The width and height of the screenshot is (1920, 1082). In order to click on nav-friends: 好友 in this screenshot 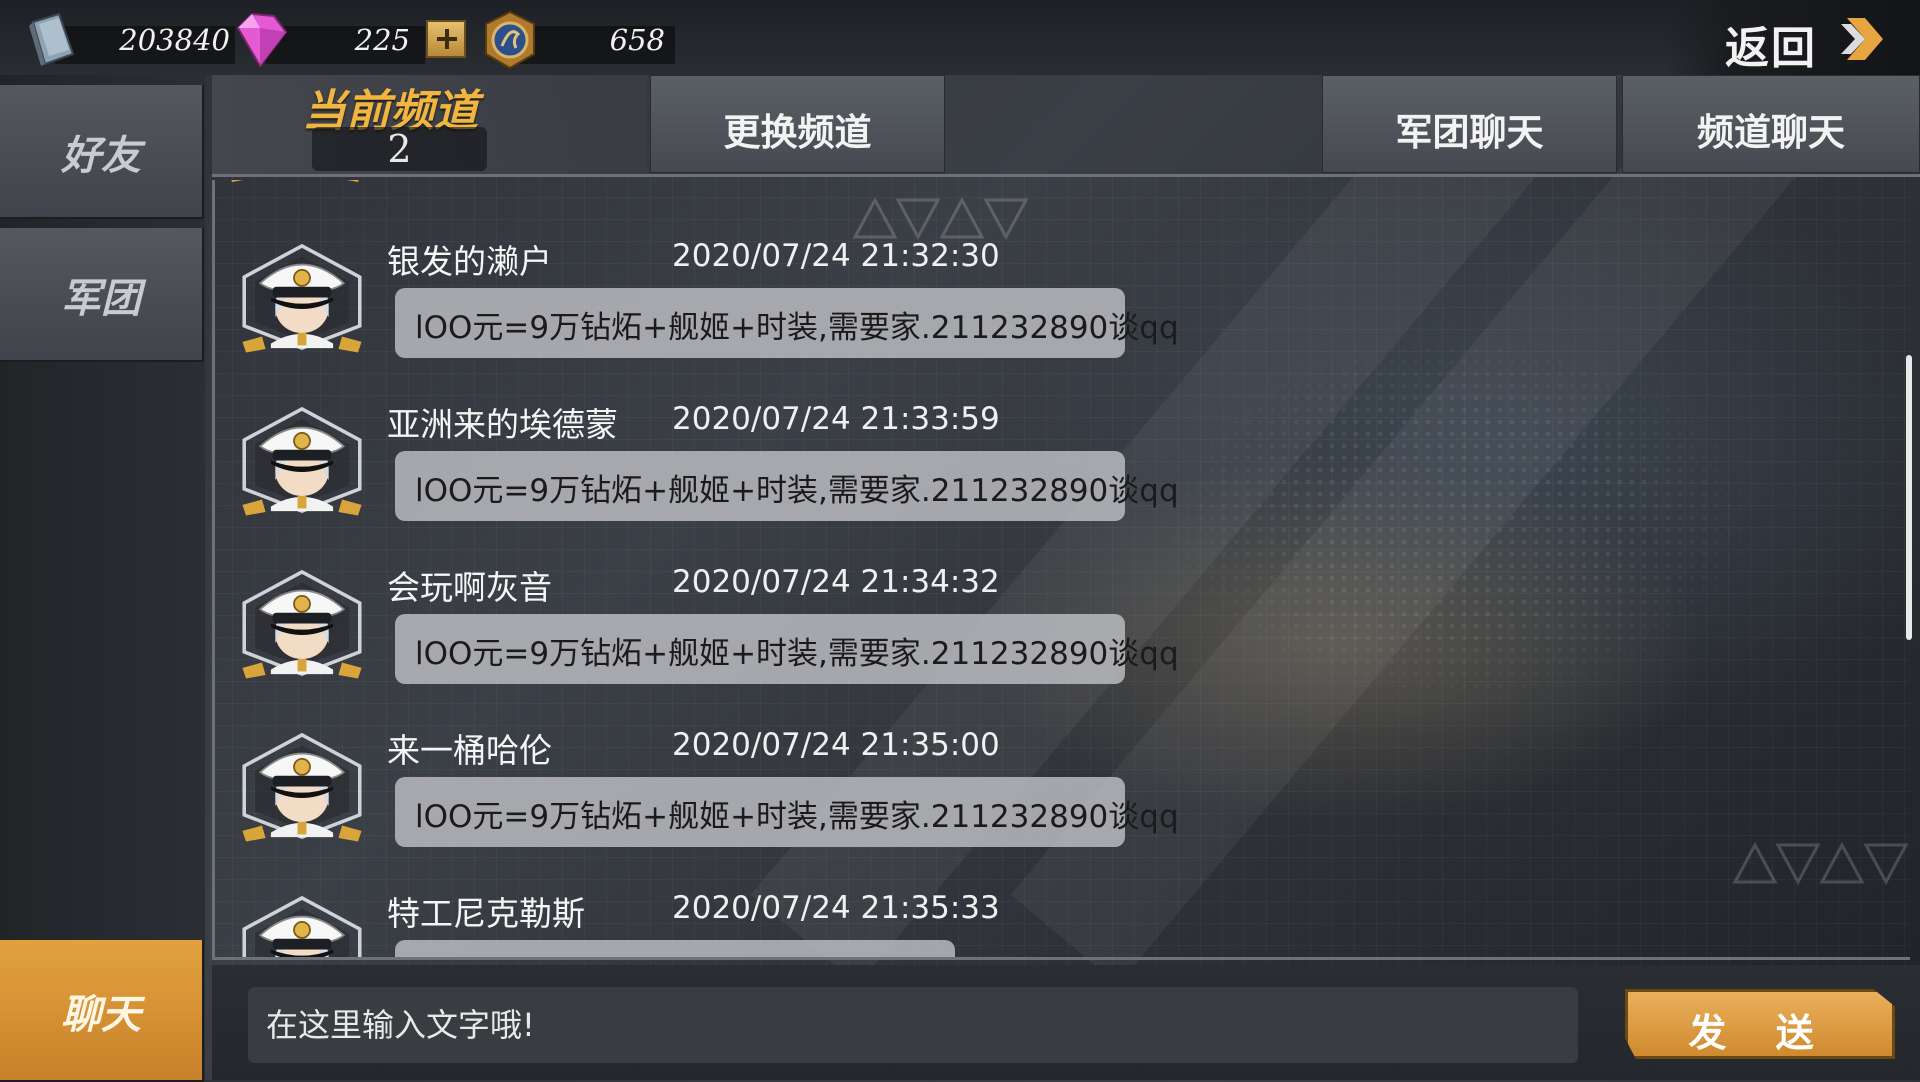, I will do `click(102, 152)`.